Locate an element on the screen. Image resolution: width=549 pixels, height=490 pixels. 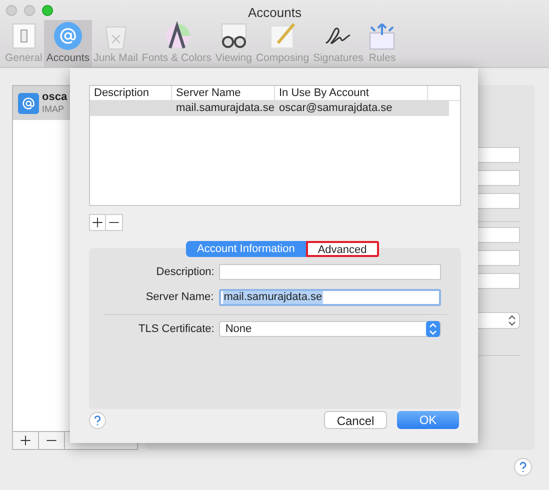
field-label: TLS Certificate: is located at coordinates (177, 329).